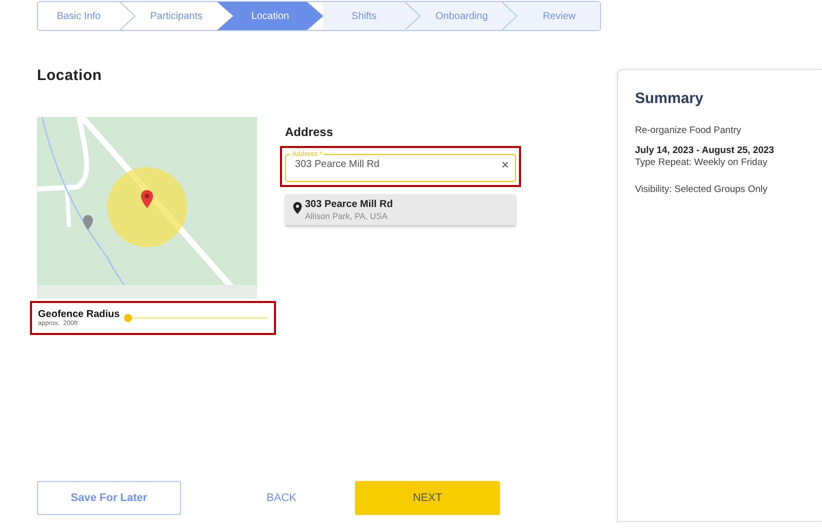 This screenshot has height=529, width=822. I want to click on summary-text: Visibility: Selected Groups Only, so click(701, 190).